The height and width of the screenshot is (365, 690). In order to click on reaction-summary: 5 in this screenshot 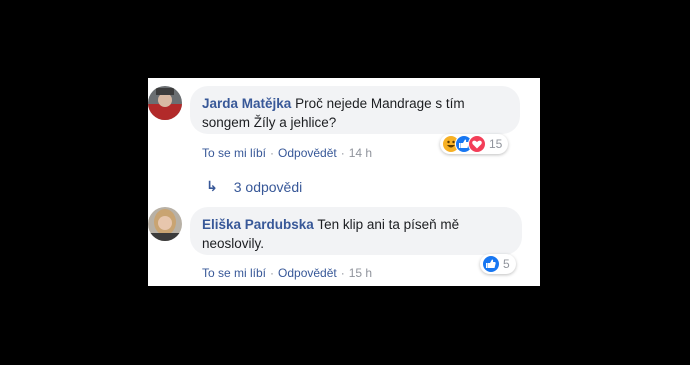, I will do `click(498, 264)`.